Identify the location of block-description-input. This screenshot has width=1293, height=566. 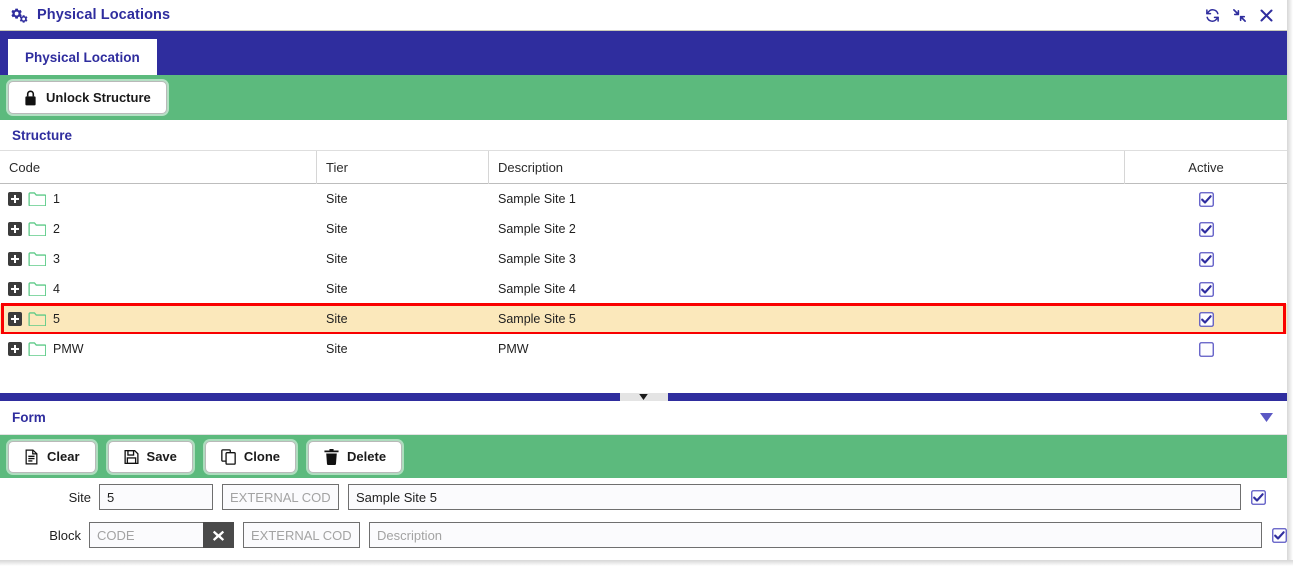
(815, 535).